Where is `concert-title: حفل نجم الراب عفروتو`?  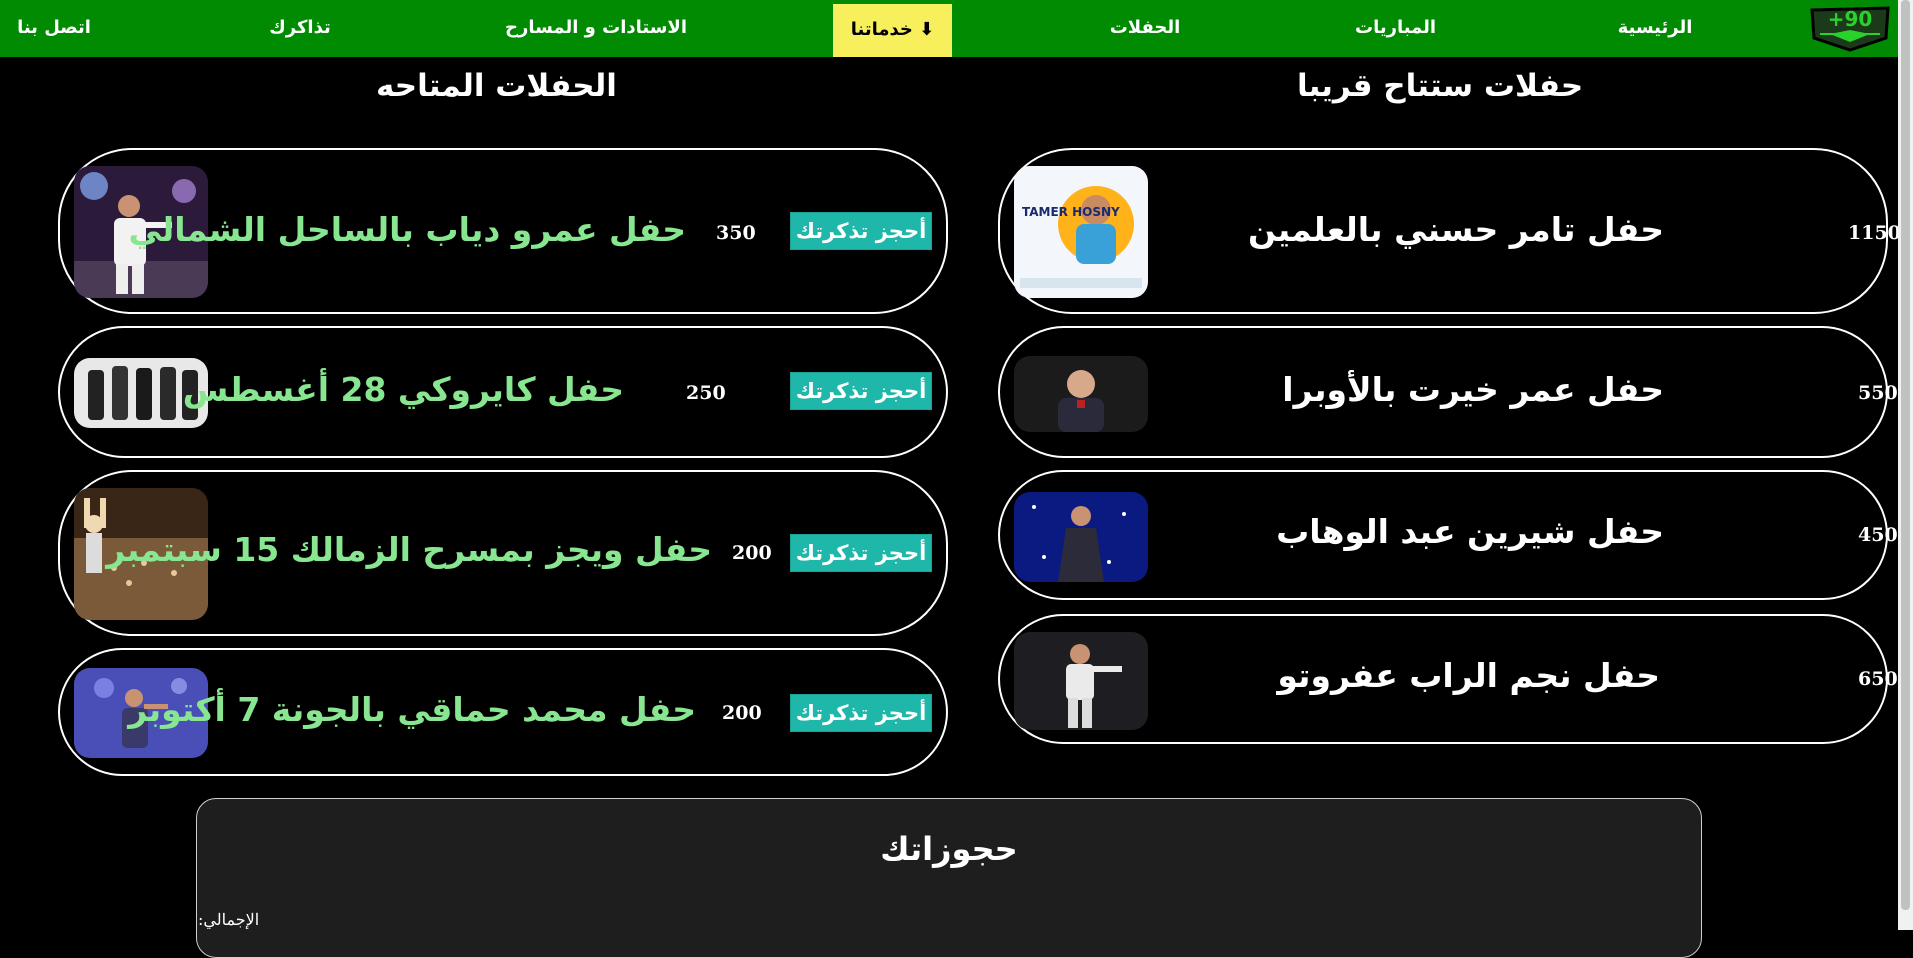 concert-title: حفل نجم الراب عفروتو is located at coordinates (1468, 675).